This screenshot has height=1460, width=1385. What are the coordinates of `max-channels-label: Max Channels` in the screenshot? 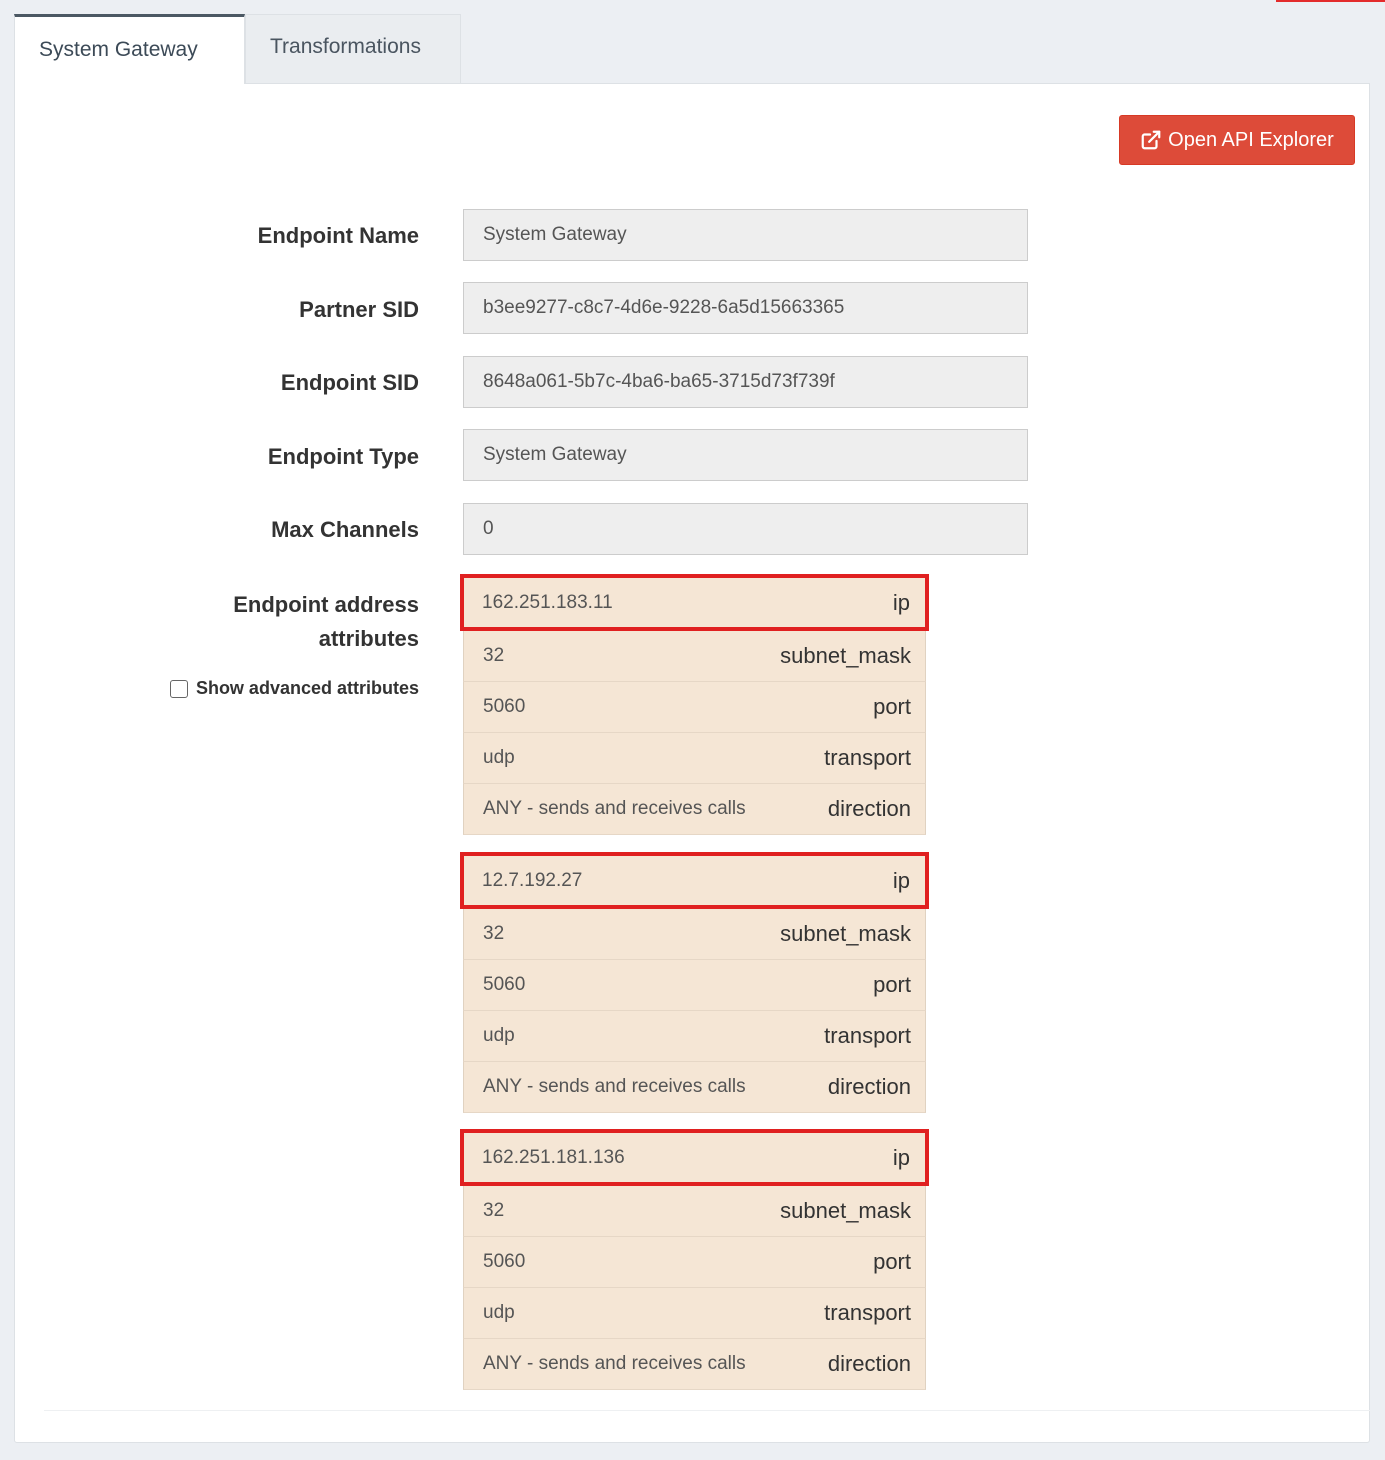 It's located at (345, 529).